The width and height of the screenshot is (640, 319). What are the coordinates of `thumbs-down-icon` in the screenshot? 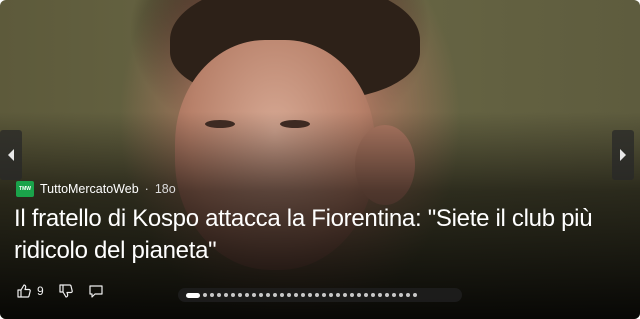 It's located at (66, 291).